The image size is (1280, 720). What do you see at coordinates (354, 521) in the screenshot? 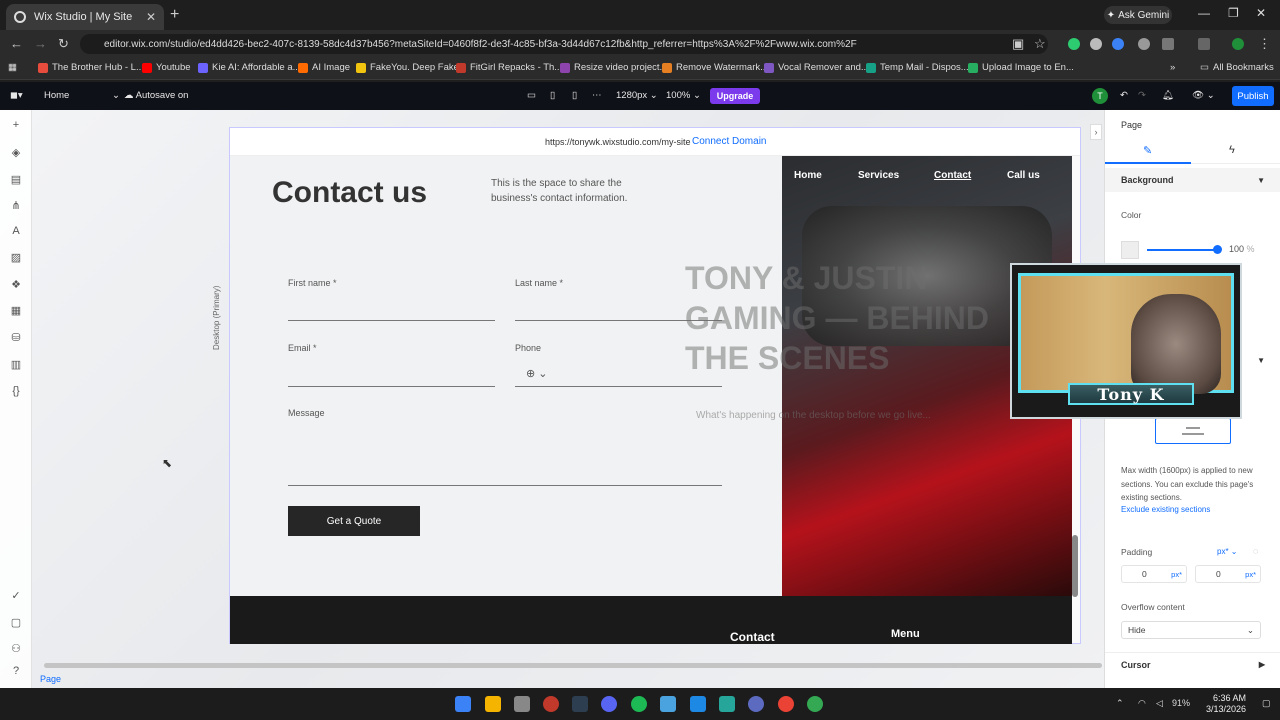
I see `get-a-quote-button: Get a Quote` at bounding box center [354, 521].